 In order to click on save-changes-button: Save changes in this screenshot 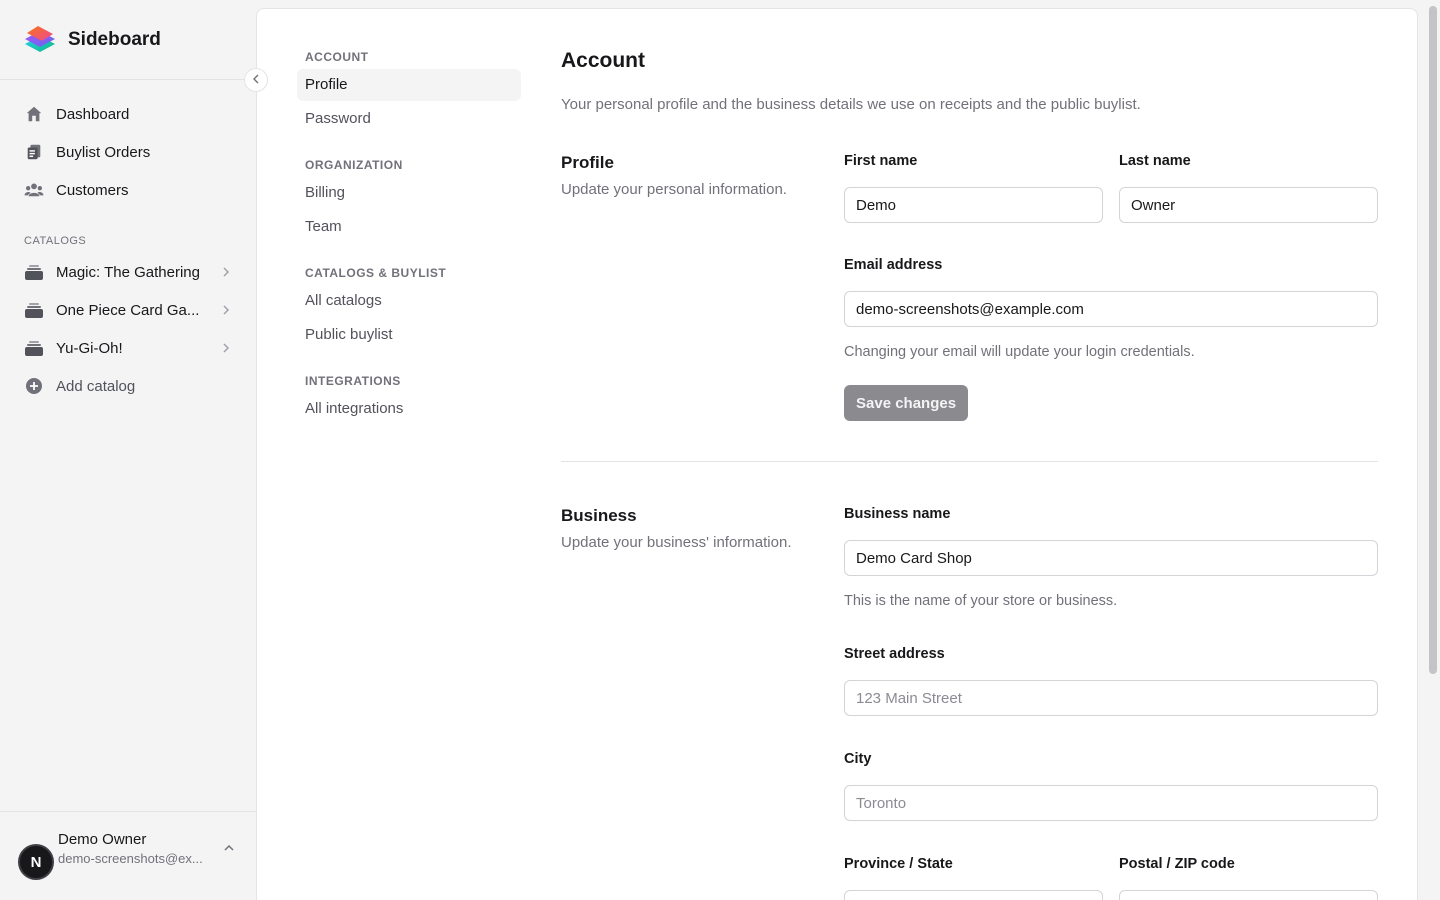, I will do `click(906, 403)`.